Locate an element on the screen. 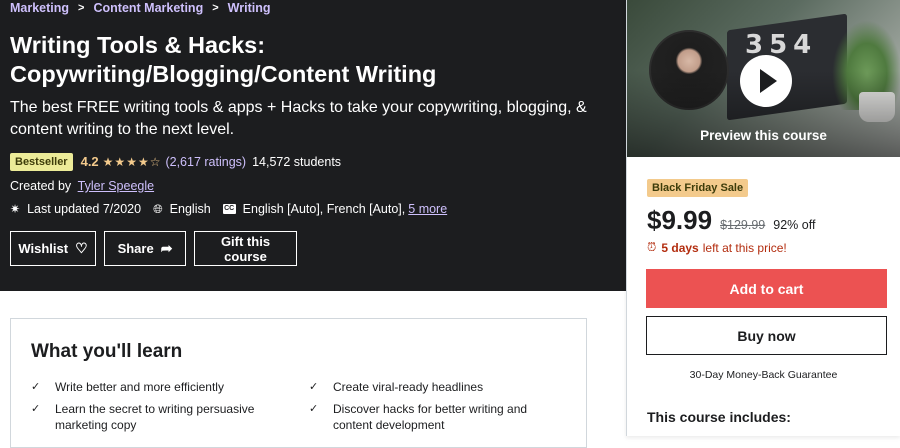  created-by-label: Created by is located at coordinates (41, 186).